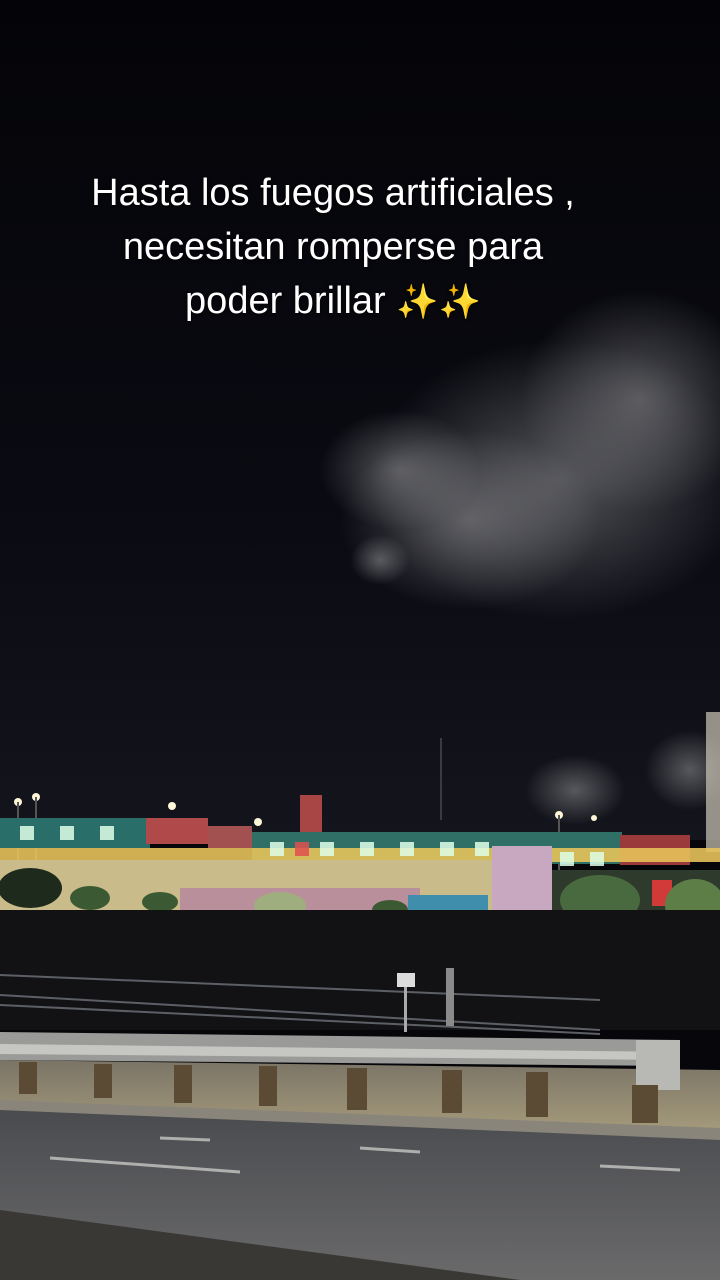 This screenshot has width=720, height=1280. I want to click on embankment, so click(360, 970).